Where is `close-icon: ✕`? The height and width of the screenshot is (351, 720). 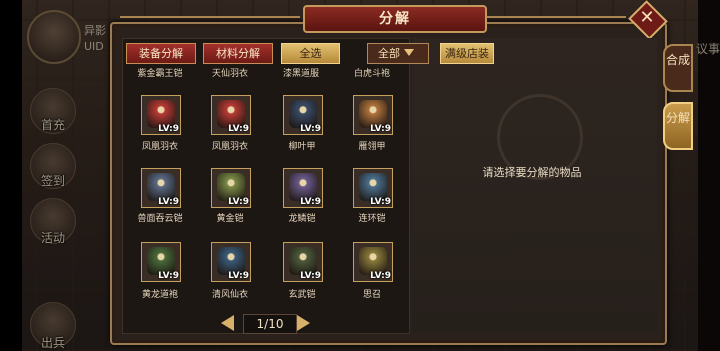 close-icon: ✕ is located at coordinates (647, 18).